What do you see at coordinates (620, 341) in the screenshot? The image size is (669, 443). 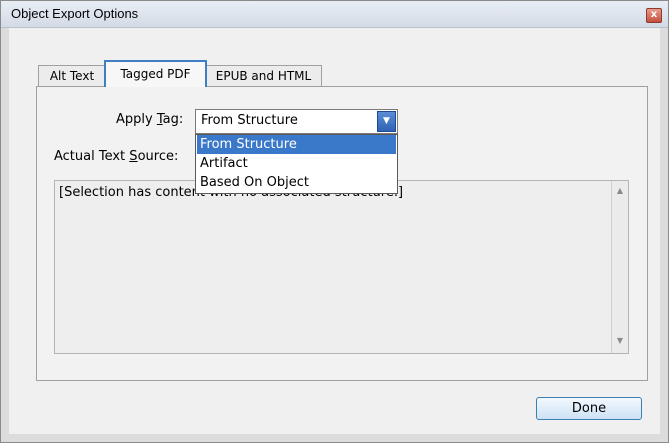 I see `scroll-down-icon: ▼` at bounding box center [620, 341].